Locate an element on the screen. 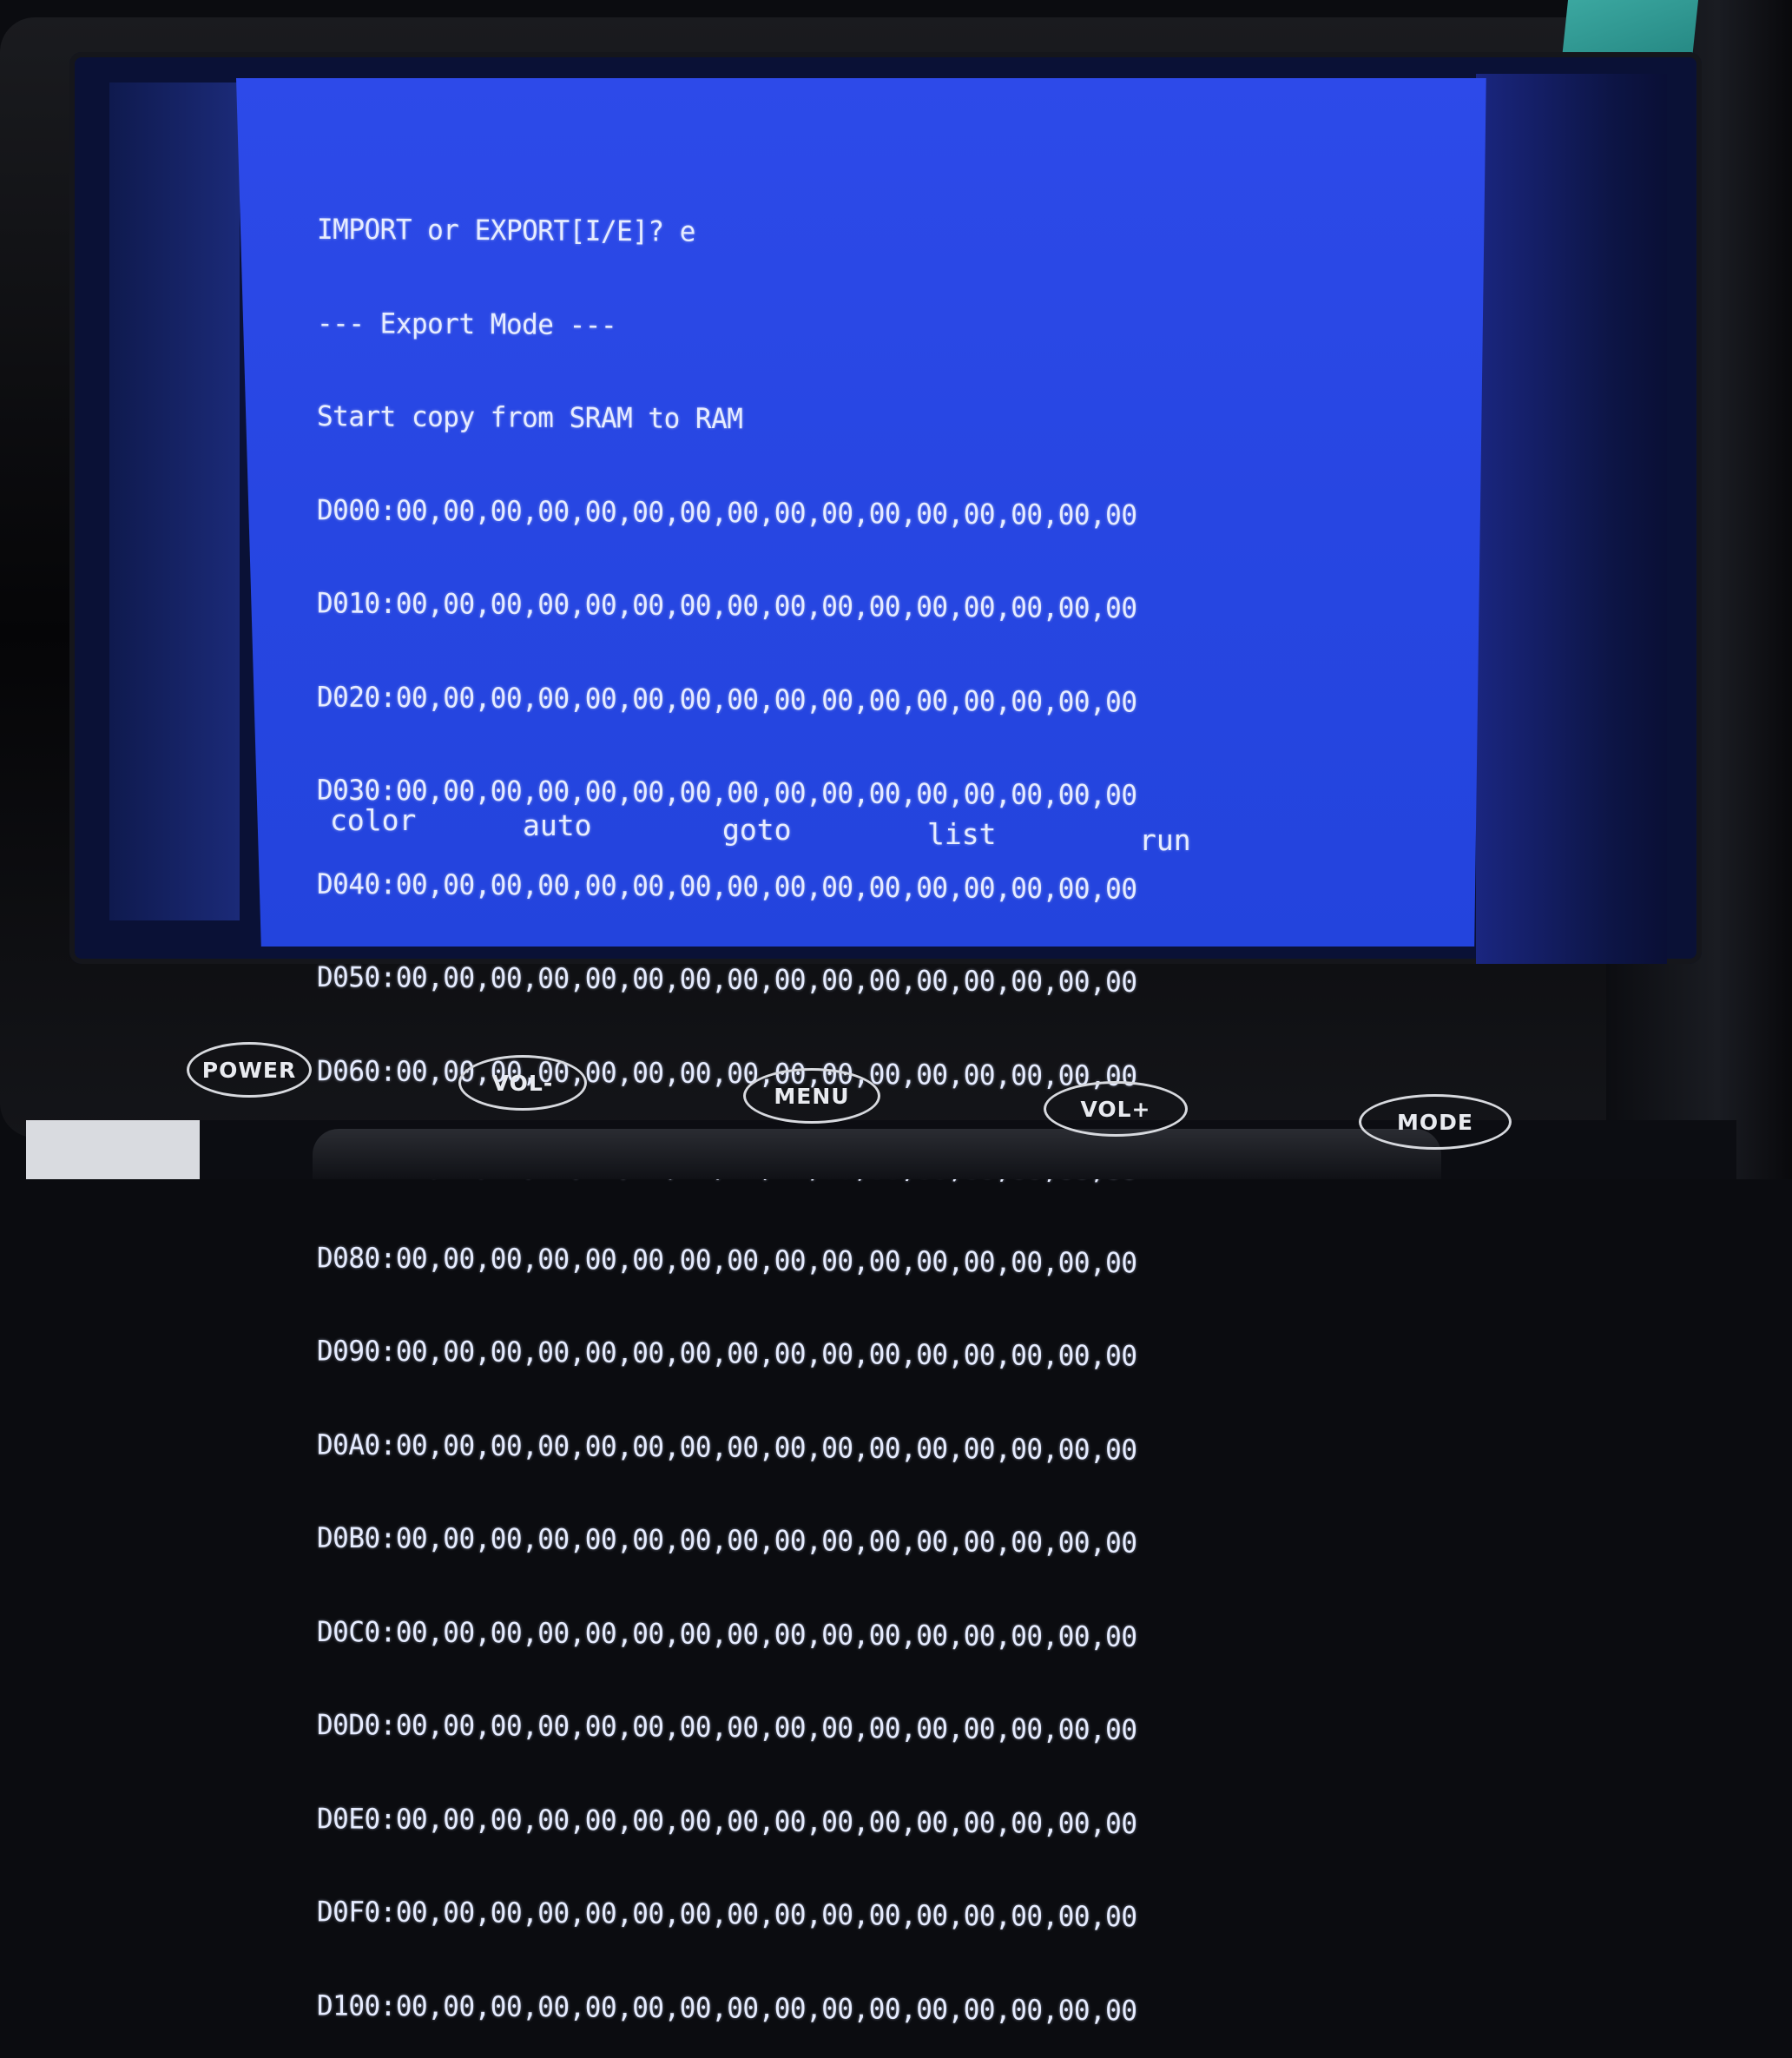 Image resolution: width=1792 pixels, height=2058 pixels. fkey-color: color is located at coordinates (373, 820).